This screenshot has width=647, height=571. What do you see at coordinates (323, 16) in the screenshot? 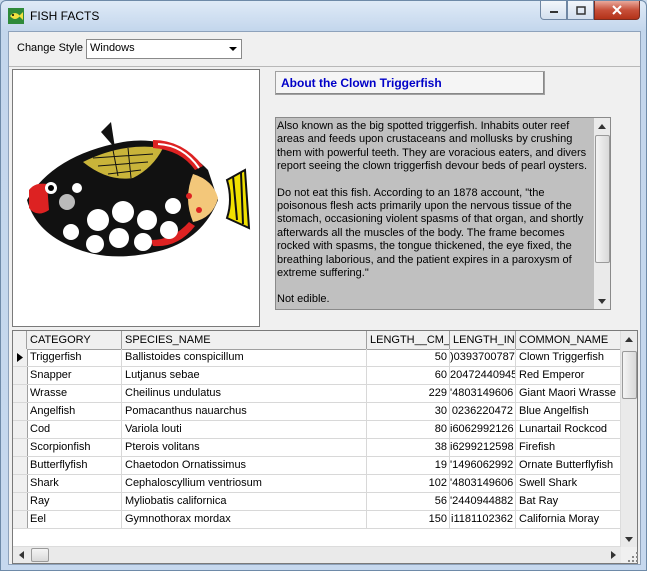
I see `title-bar: FISH FACTS` at bounding box center [323, 16].